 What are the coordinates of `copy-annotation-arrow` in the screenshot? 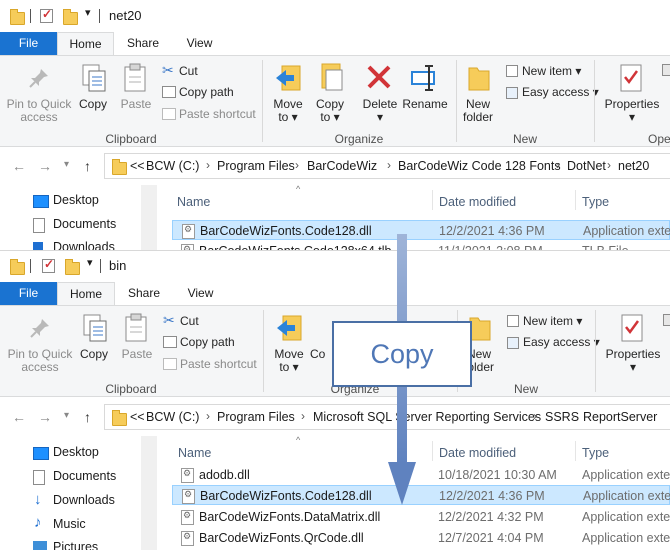 It's located at (402, 369).